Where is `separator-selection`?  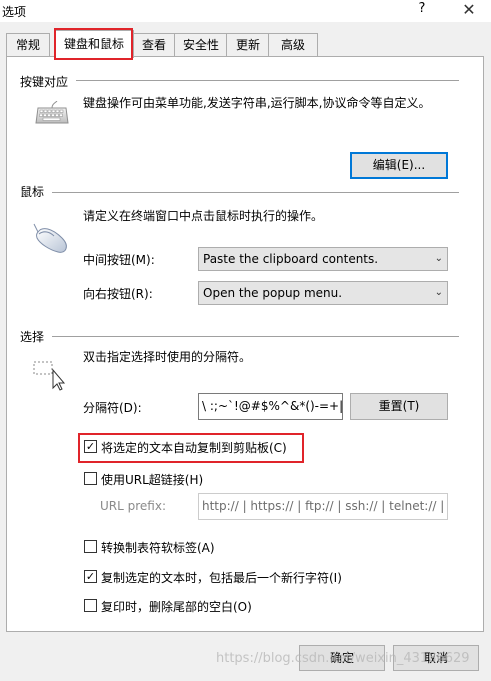
separator-selection is located at coordinates (255, 337).